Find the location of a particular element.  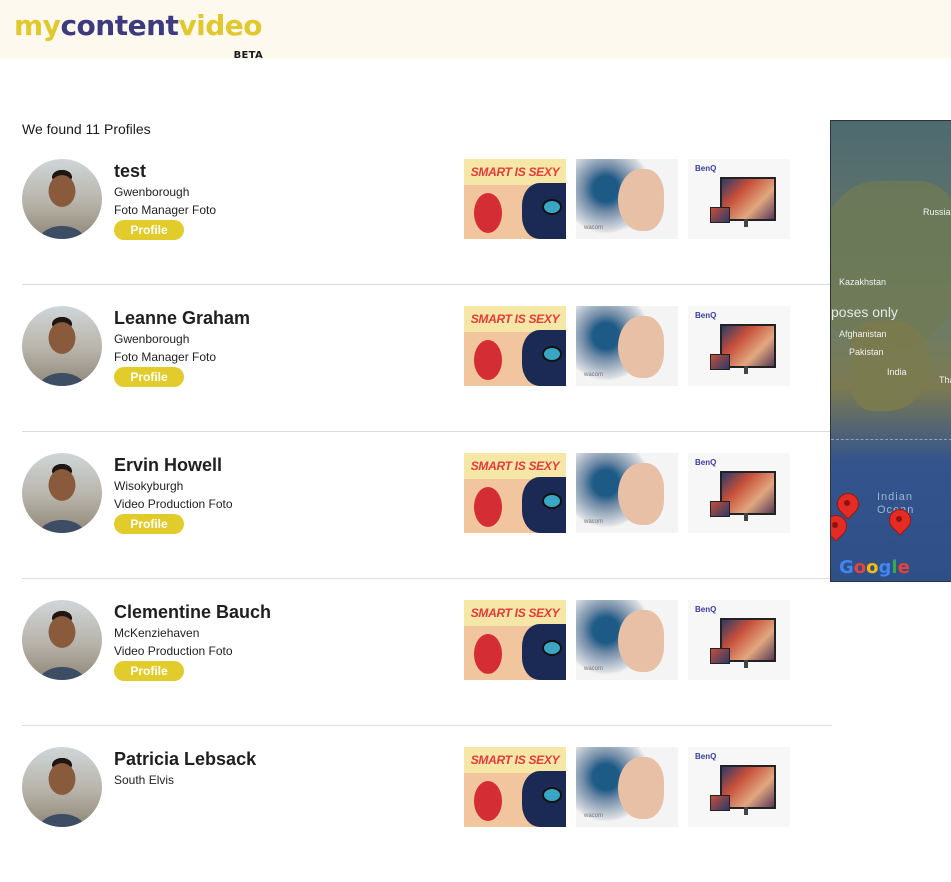

results-count: We found 11 Profiles is located at coordinates (86, 129).